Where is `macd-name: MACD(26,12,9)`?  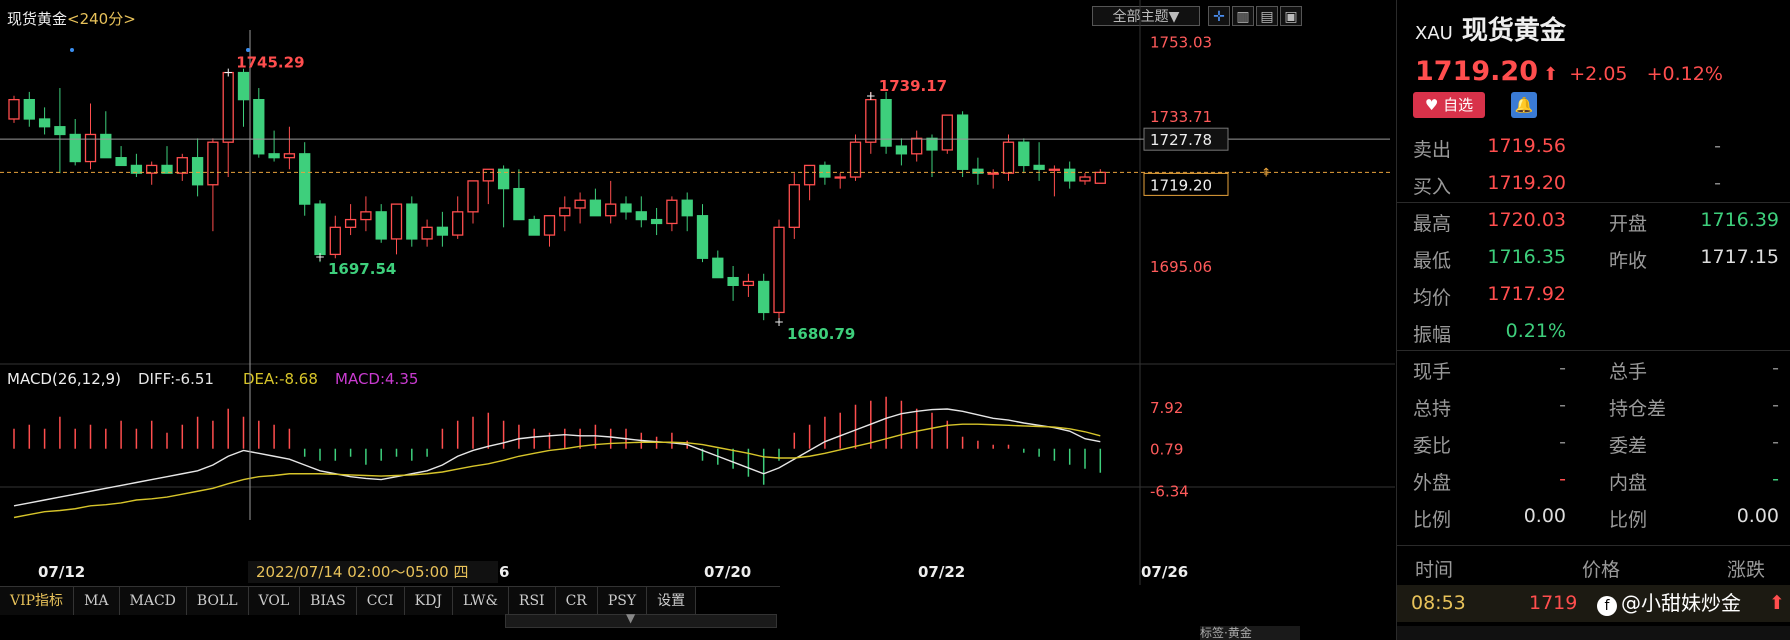 macd-name: MACD(26,12,9) is located at coordinates (64, 379).